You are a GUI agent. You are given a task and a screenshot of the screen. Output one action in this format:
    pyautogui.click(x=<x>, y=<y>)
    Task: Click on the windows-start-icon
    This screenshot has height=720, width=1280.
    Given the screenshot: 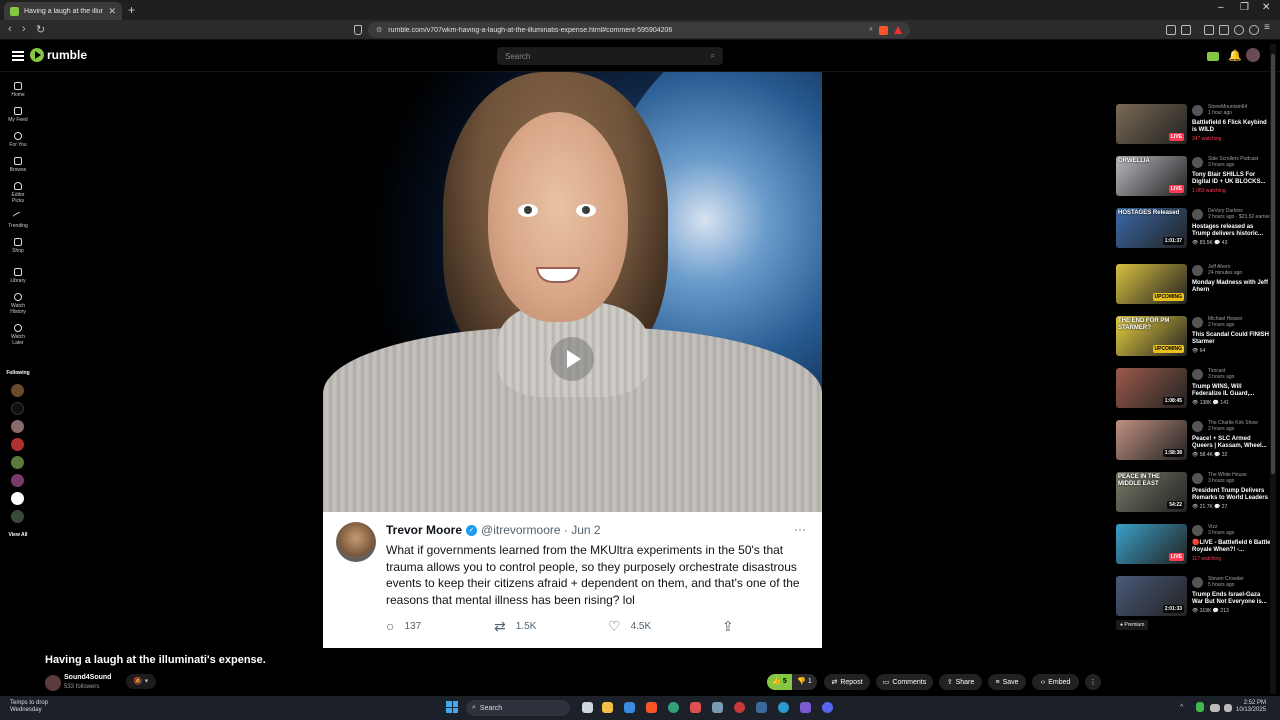 What is the action you would take?
    pyautogui.click(x=452, y=707)
    